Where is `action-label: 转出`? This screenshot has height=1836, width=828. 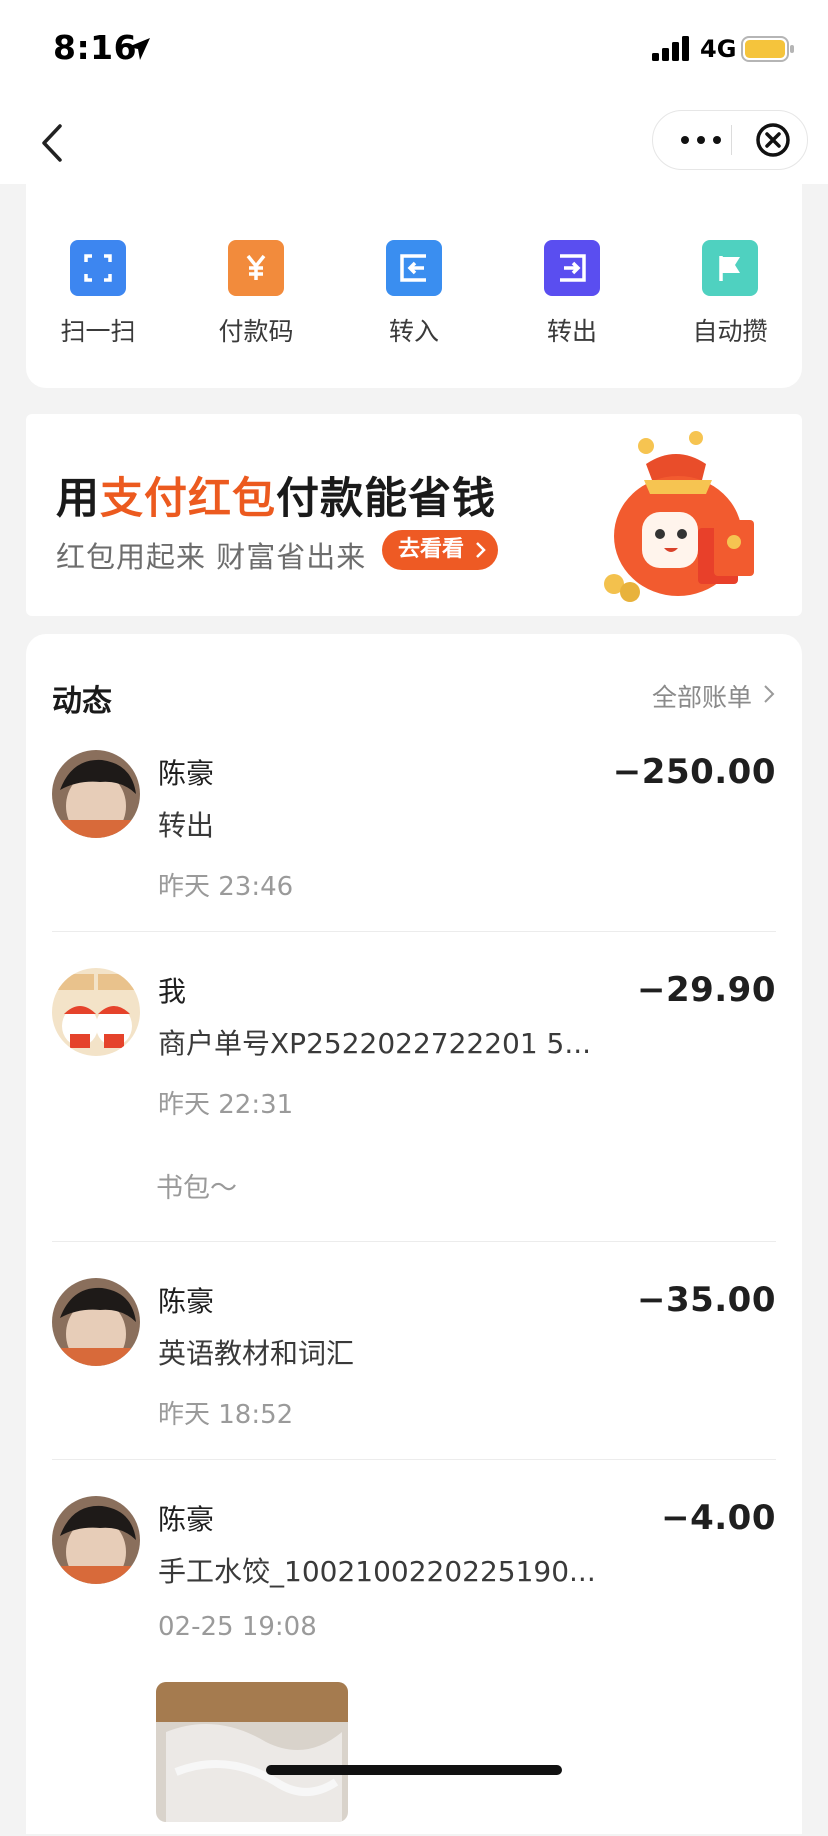 action-label: 转出 is located at coordinates (571, 331).